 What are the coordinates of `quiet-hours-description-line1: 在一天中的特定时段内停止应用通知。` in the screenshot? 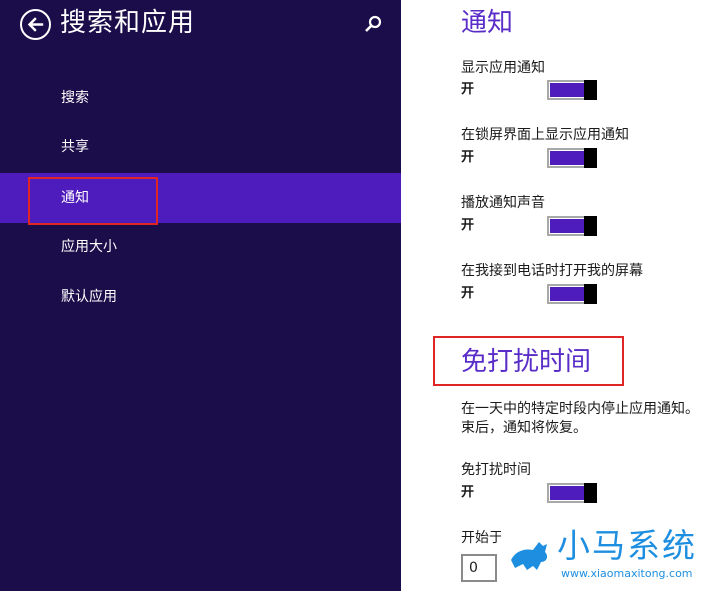 It's located at (580, 409).